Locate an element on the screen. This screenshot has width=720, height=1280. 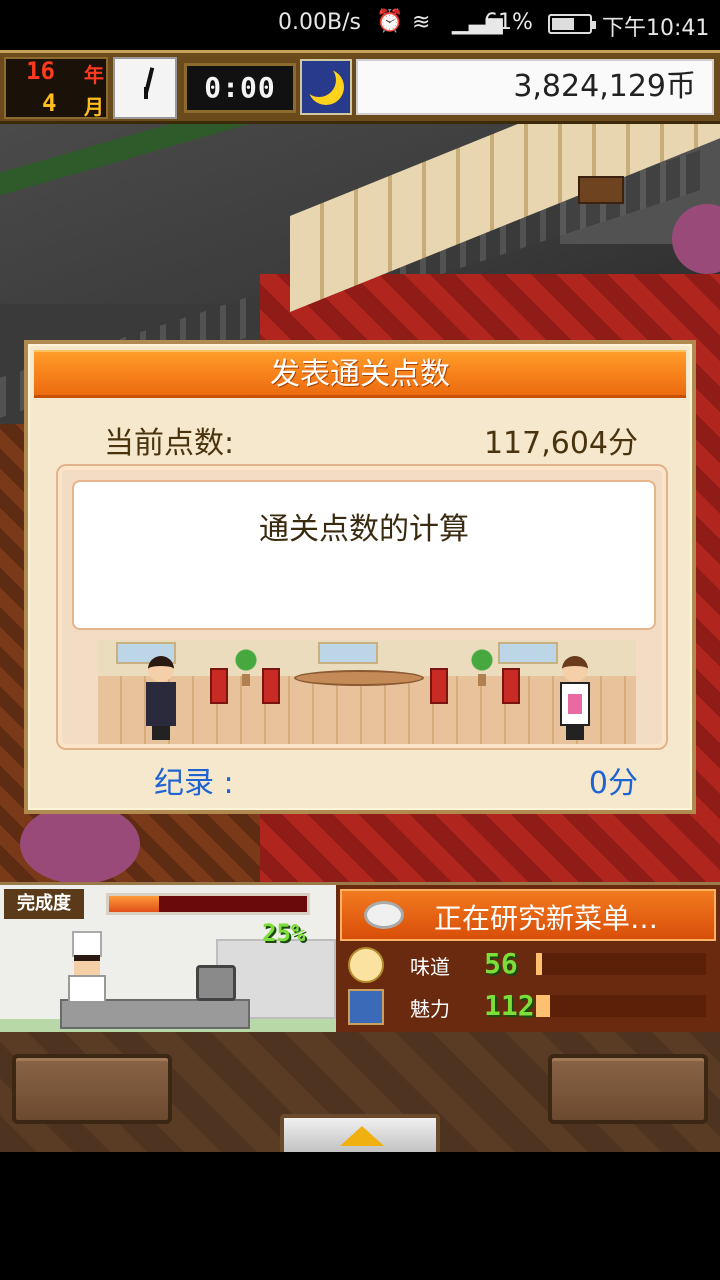
year-number: 16 is located at coordinates (40, 71).